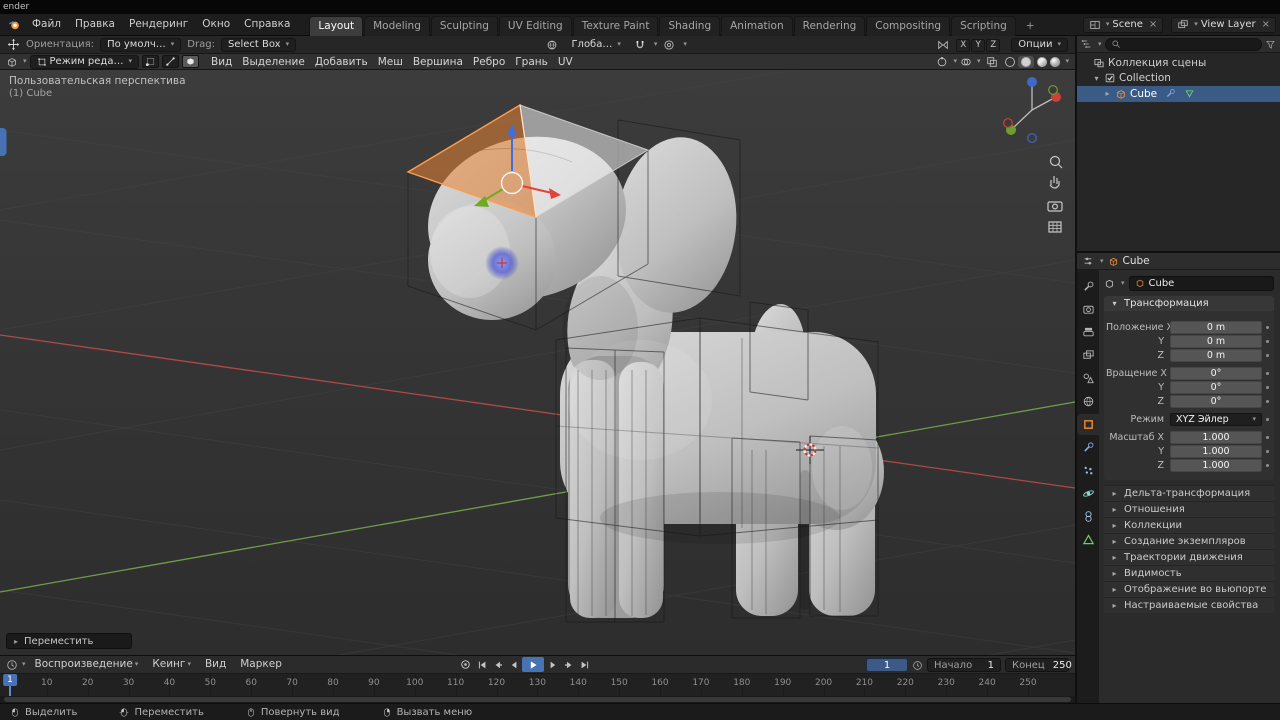 Image resolution: width=1280 pixels, height=720 pixels. I want to click on view-layer-selector: ▾ View Layer ×, so click(1223, 24).